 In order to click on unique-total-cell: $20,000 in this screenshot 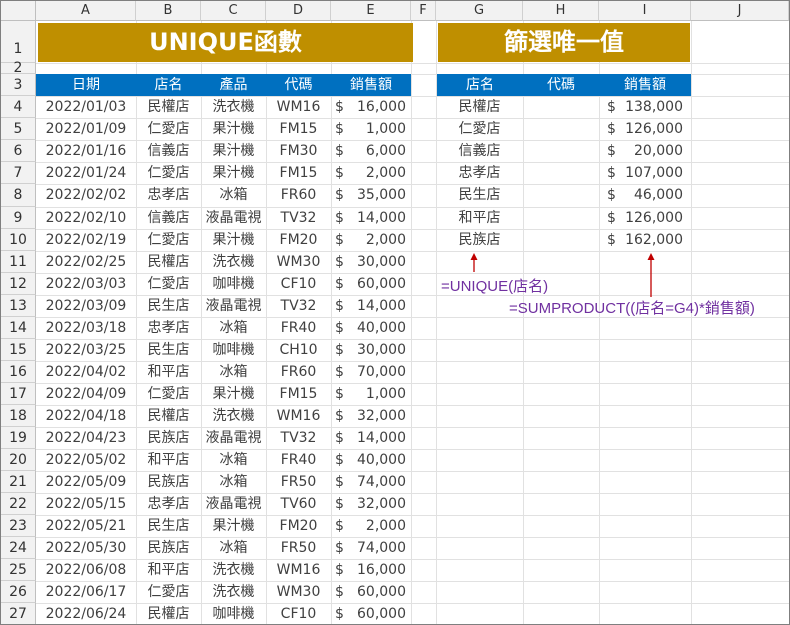, I will do `click(645, 151)`.